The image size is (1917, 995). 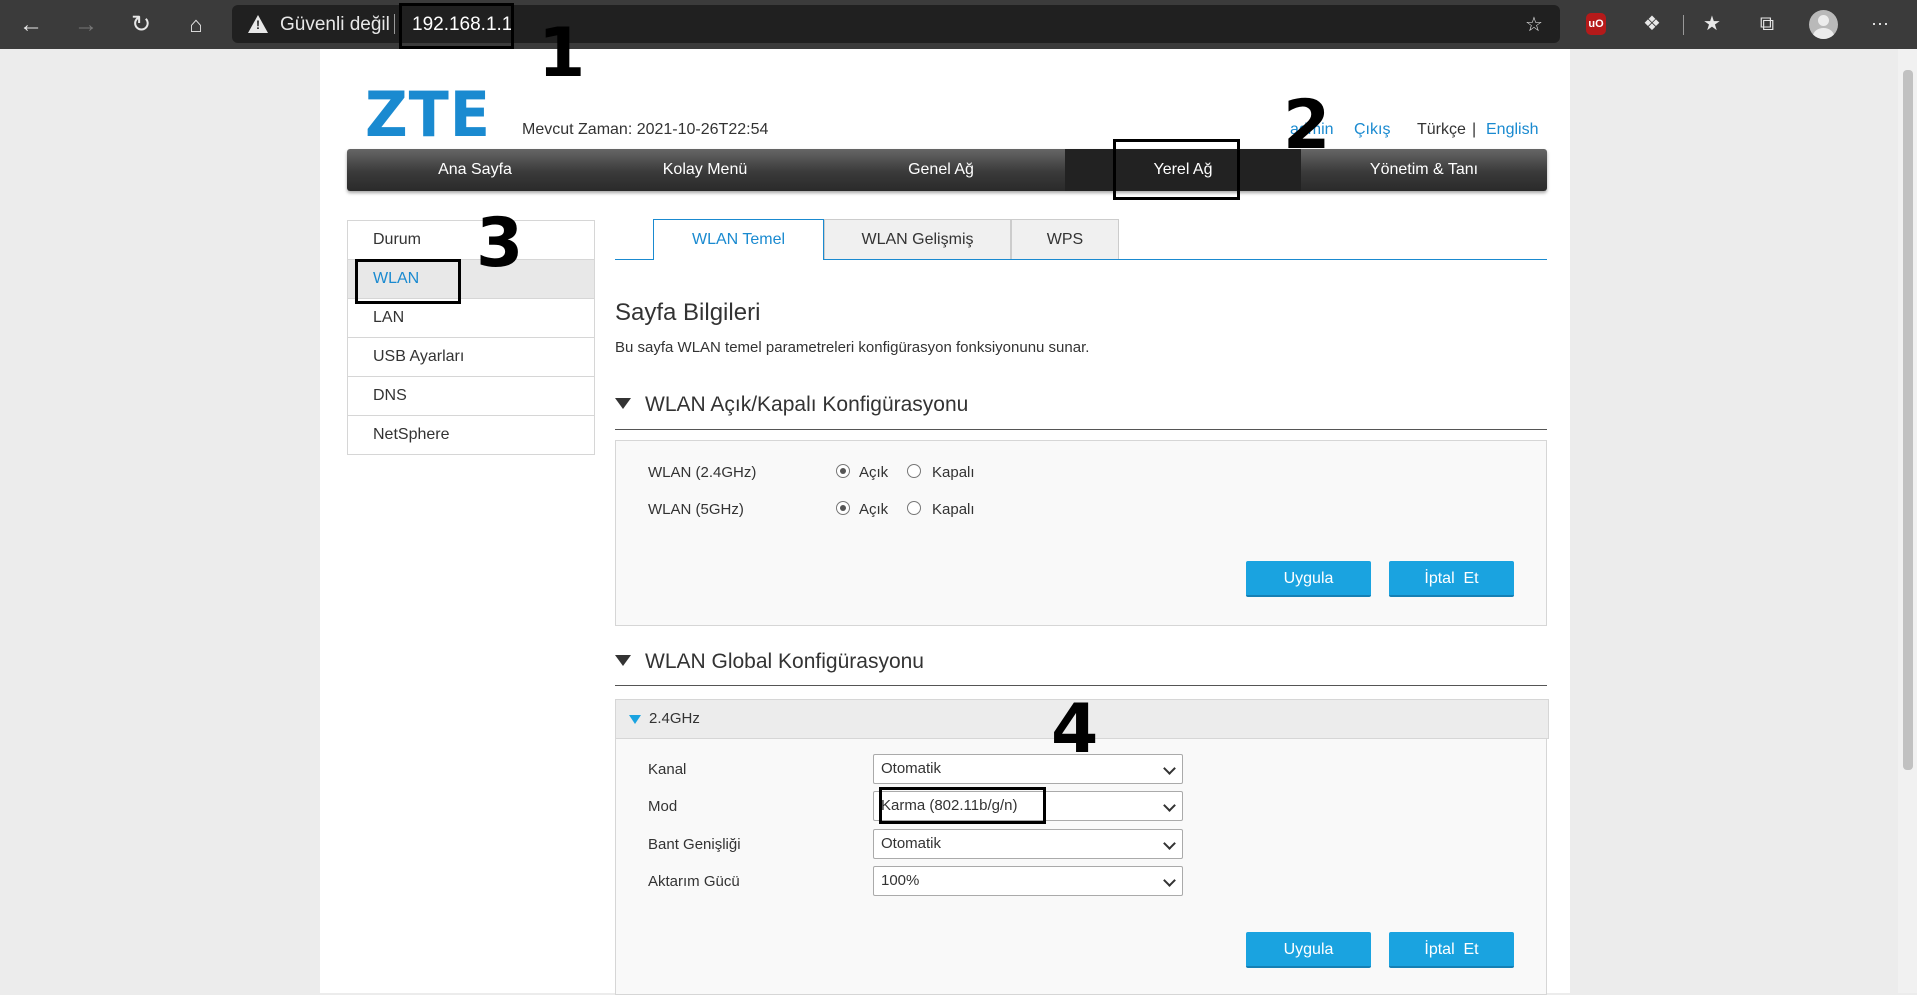 I want to click on annotation-box-nav, so click(x=1176, y=169).